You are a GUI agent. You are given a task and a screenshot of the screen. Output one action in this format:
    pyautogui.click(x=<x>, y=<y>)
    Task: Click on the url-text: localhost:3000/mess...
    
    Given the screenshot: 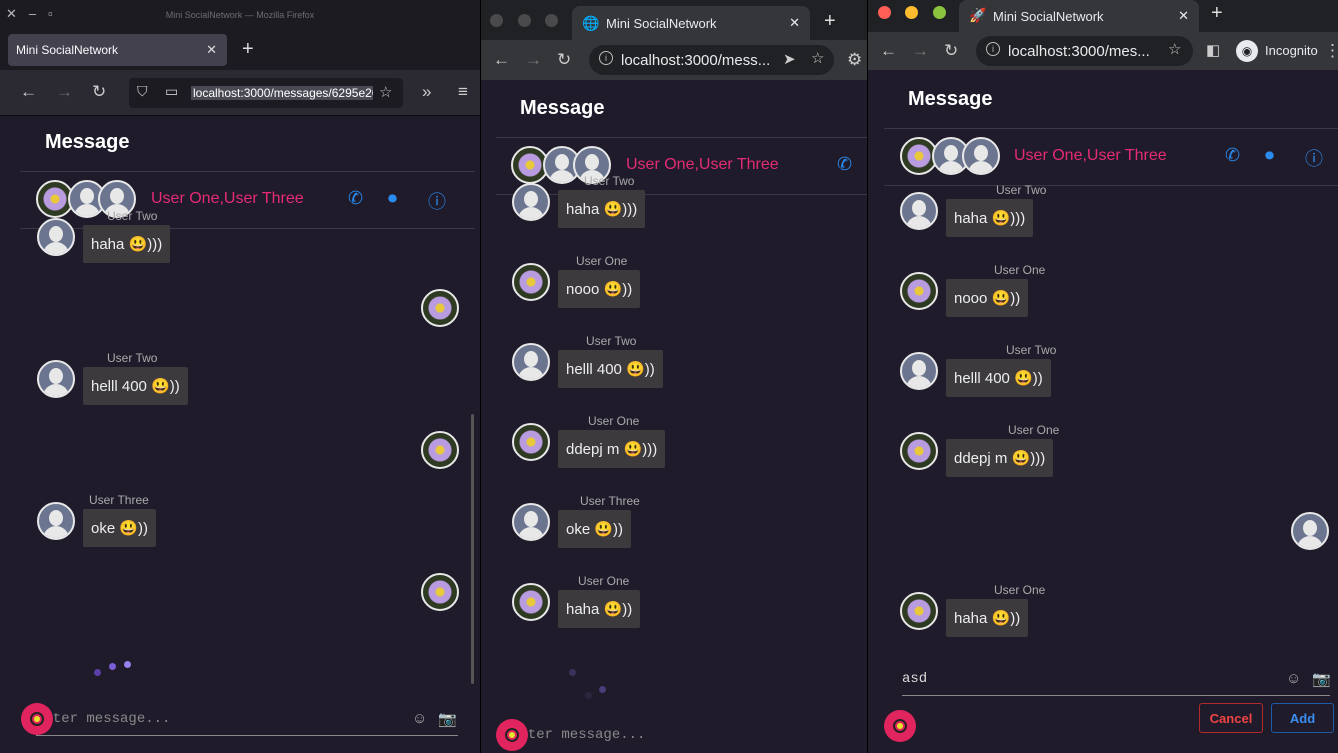 What is the action you would take?
    pyautogui.click(x=695, y=60)
    